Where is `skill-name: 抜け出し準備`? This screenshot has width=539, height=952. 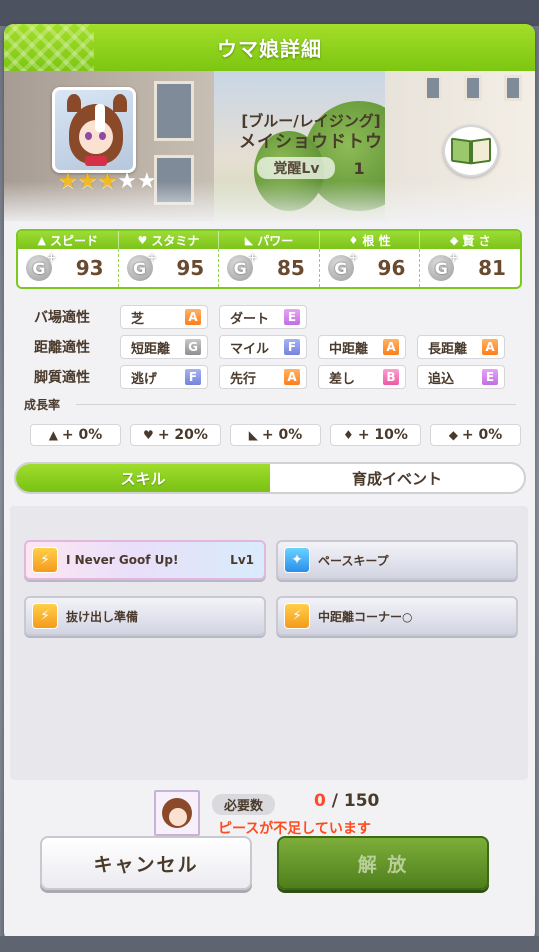
skill-name: 抜け出し準備 is located at coordinates (102, 616).